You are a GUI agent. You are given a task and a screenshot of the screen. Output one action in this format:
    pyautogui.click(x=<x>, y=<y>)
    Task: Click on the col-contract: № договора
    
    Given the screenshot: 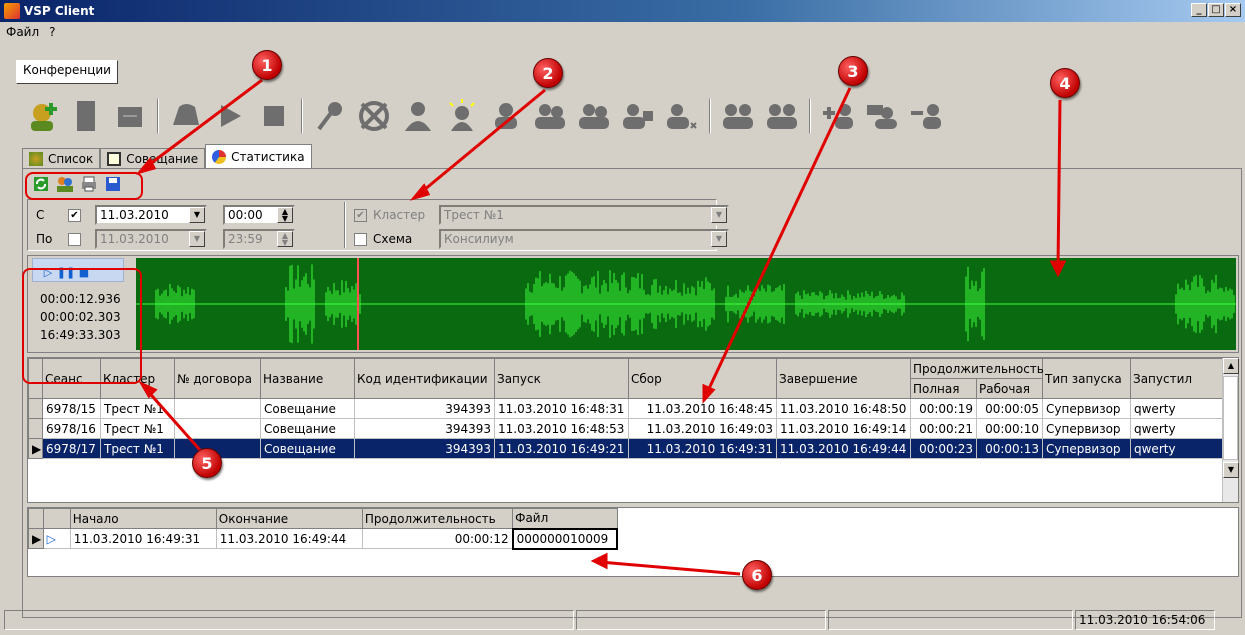 What is the action you would take?
    pyautogui.click(x=217, y=378)
    